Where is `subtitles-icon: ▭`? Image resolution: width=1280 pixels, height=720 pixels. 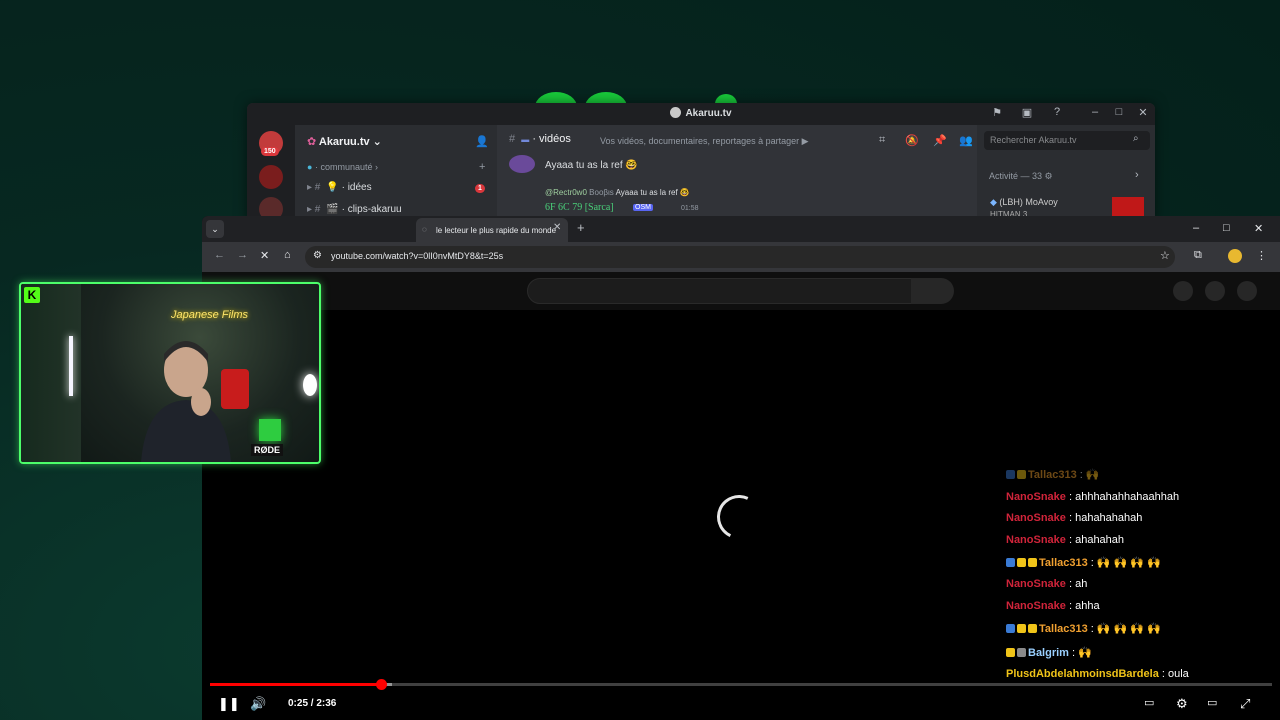 subtitles-icon: ▭ is located at coordinates (1149, 702).